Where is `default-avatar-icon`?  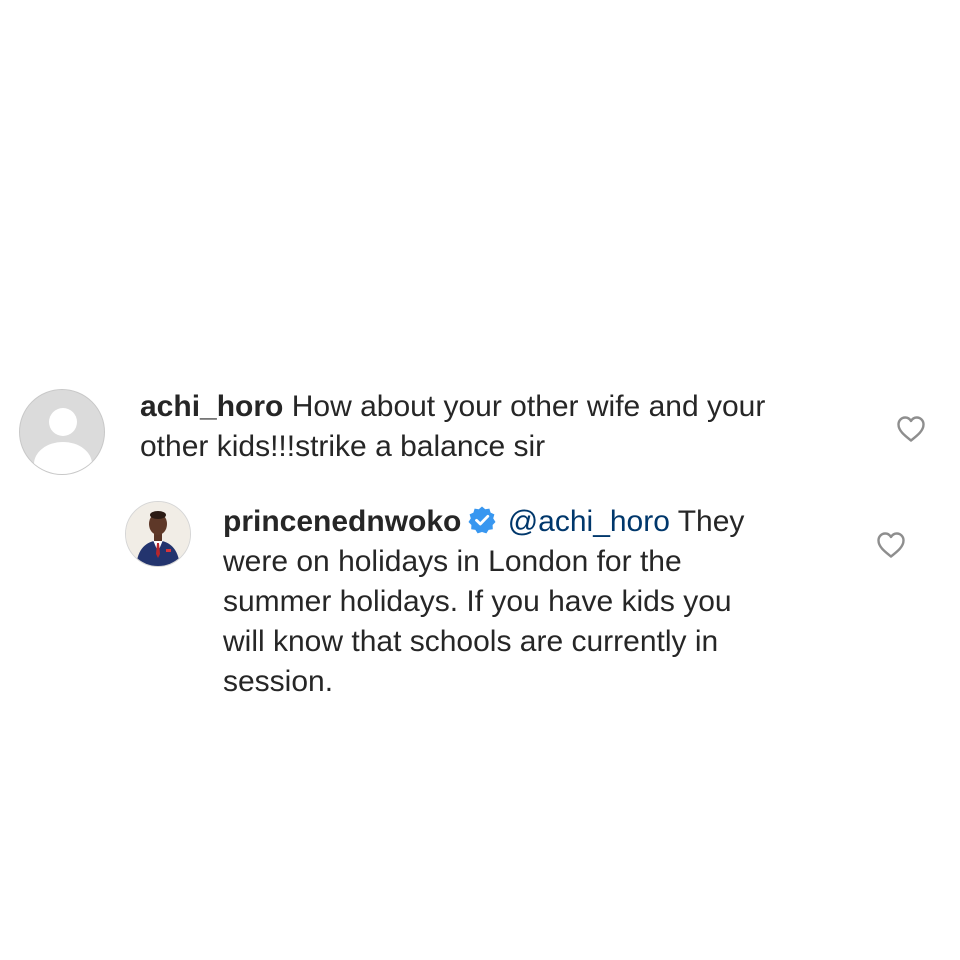 default-avatar-icon is located at coordinates (62, 432).